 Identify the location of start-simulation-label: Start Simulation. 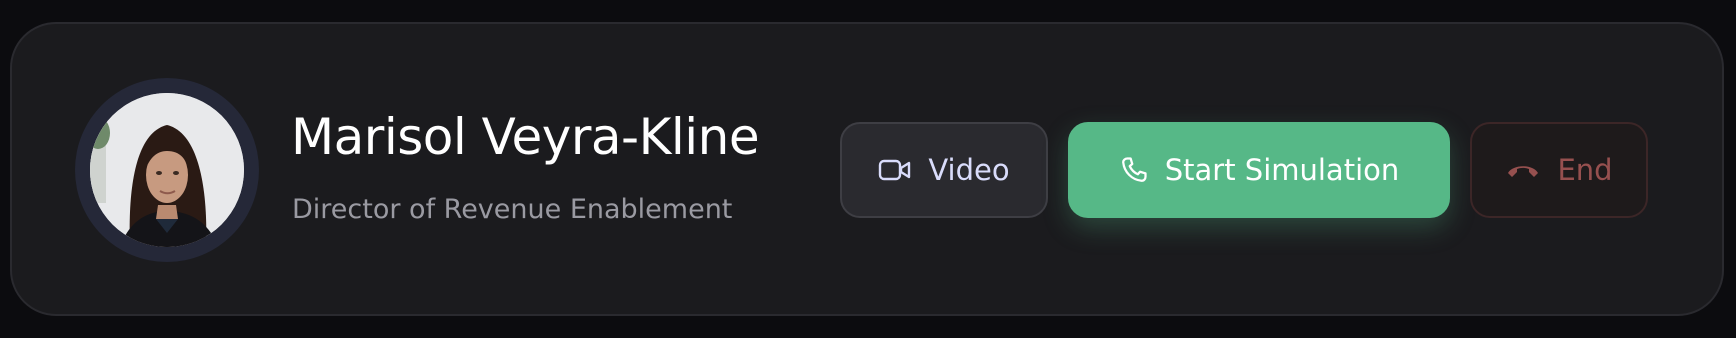
(1282, 170).